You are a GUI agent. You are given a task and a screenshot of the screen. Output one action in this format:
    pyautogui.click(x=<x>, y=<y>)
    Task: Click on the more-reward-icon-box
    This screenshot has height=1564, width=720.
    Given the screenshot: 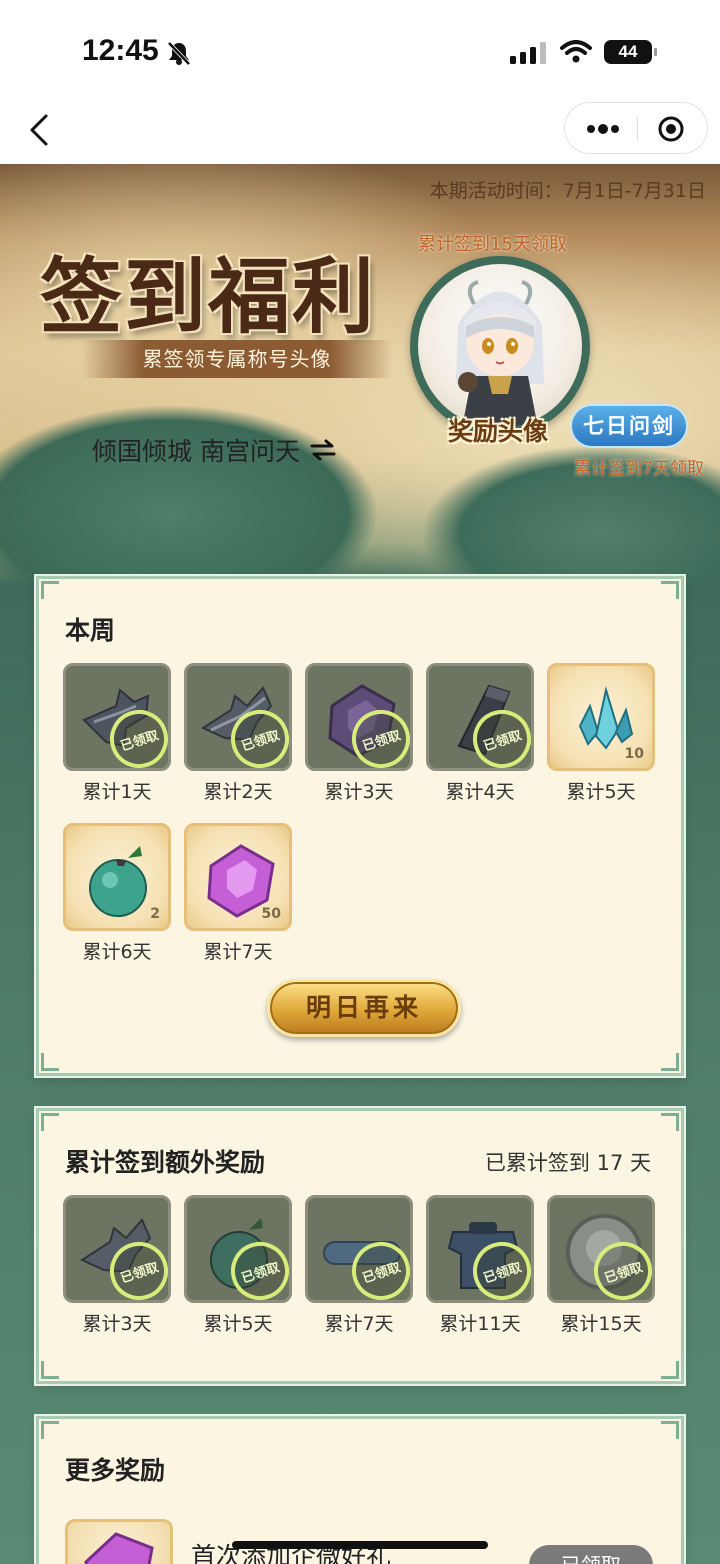 What is the action you would take?
    pyautogui.click(x=119, y=1541)
    